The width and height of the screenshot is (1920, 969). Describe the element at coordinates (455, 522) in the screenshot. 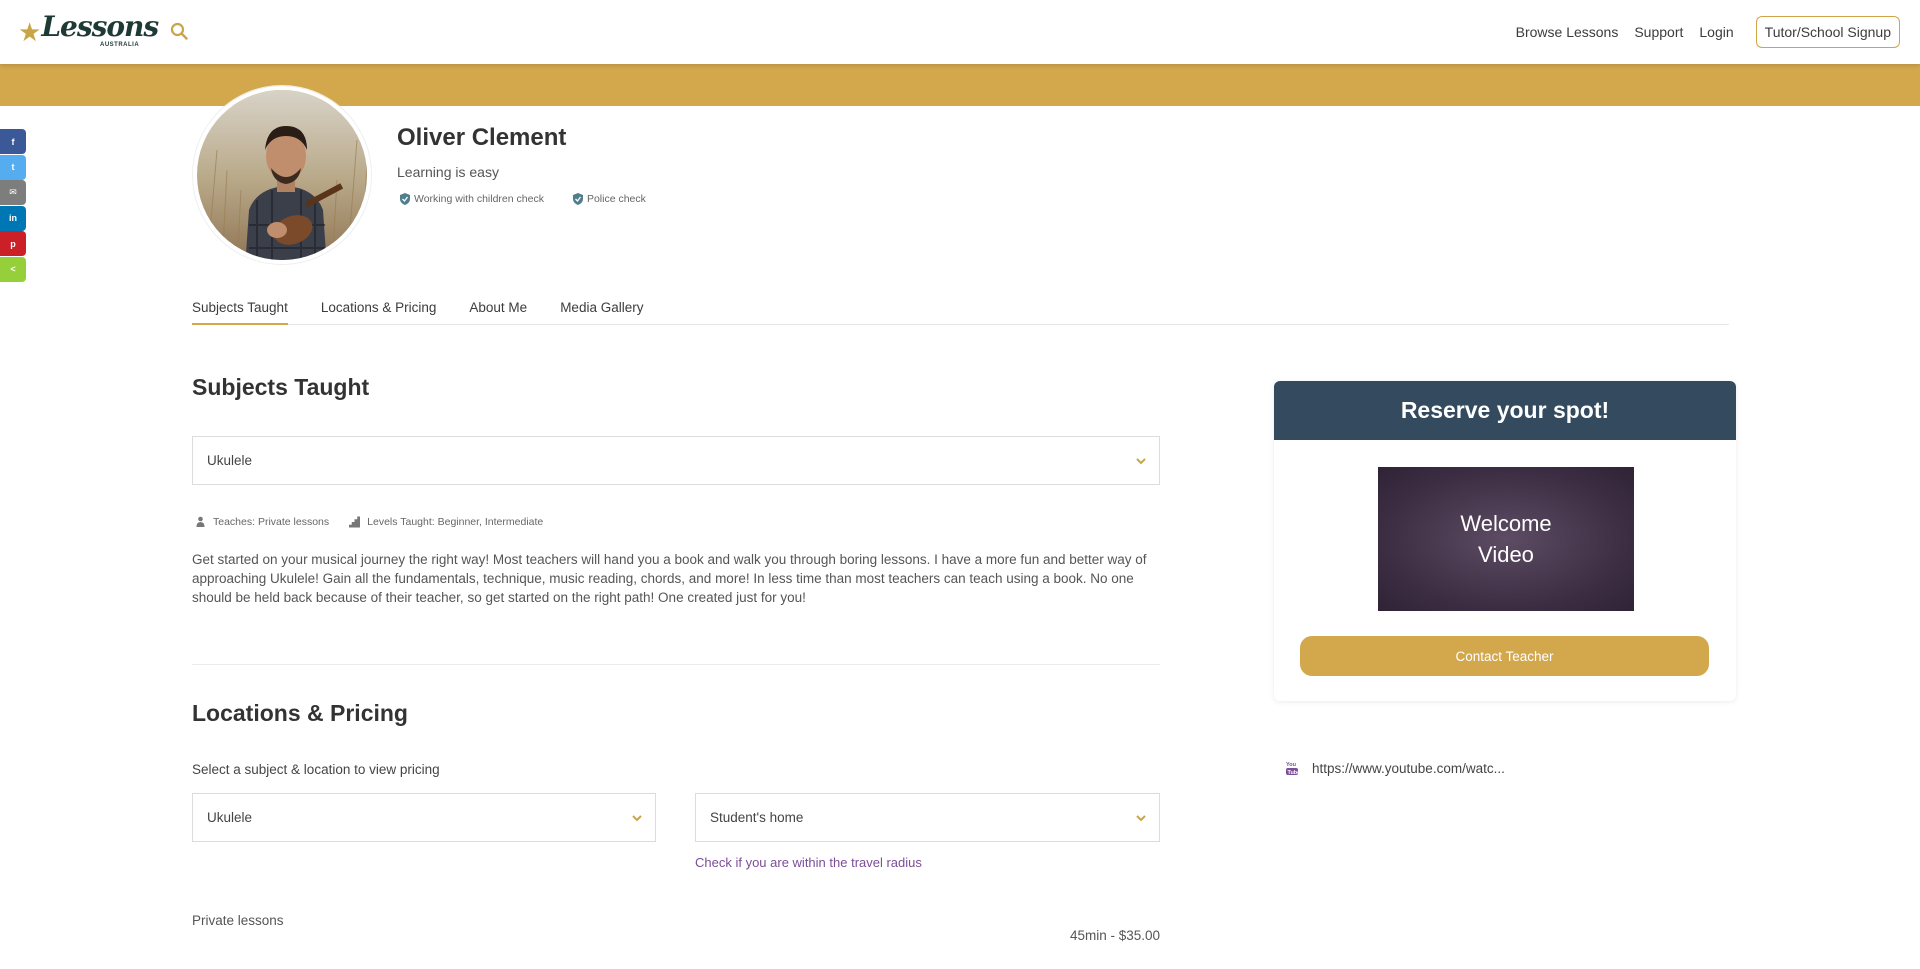

I see `levels-label: Levels Taught: Beginner, Intermediate` at that location.